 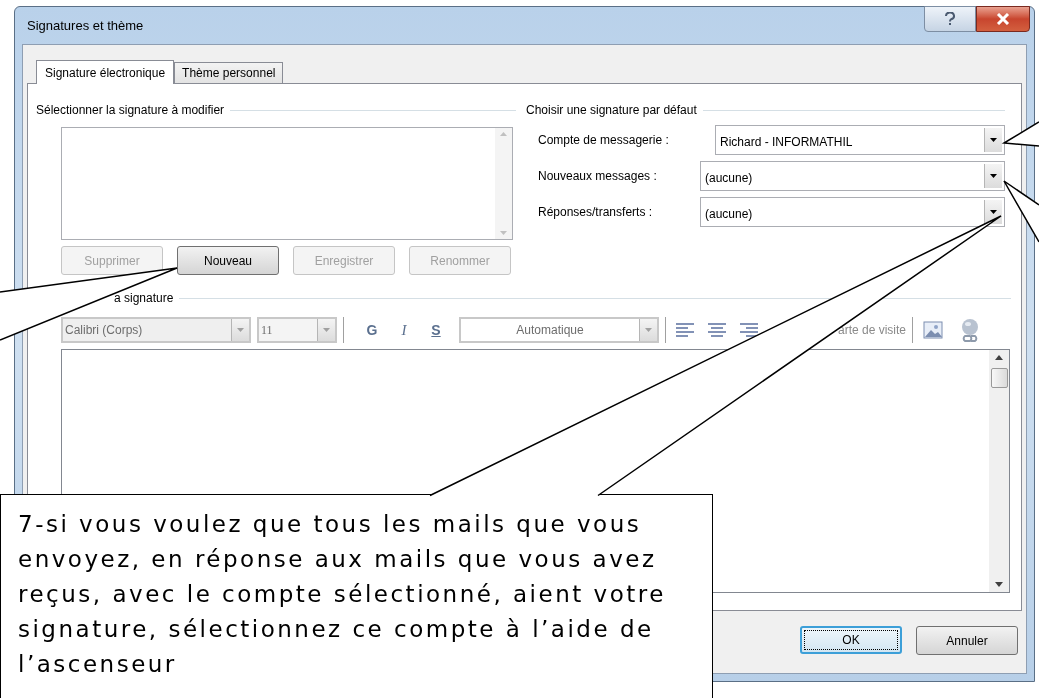 I want to click on field-label: Nouveaux messages :, so click(x=597, y=176).